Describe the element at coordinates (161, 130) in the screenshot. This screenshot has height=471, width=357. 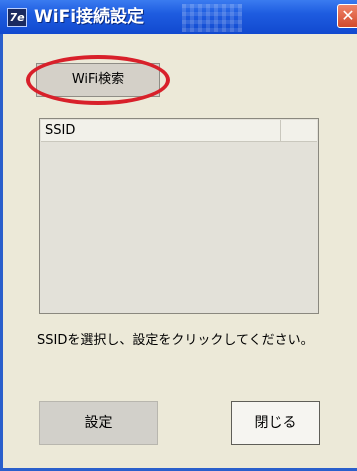
I see `column-header-ssid: SSID` at that location.